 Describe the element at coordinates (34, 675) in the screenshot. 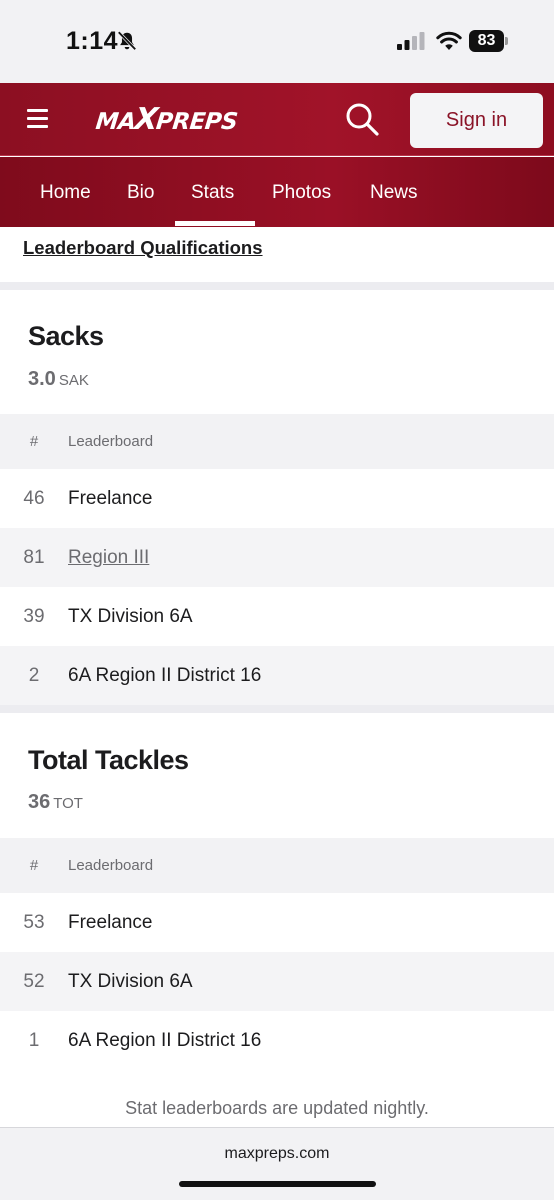

I see `row-rank: 2` at that location.